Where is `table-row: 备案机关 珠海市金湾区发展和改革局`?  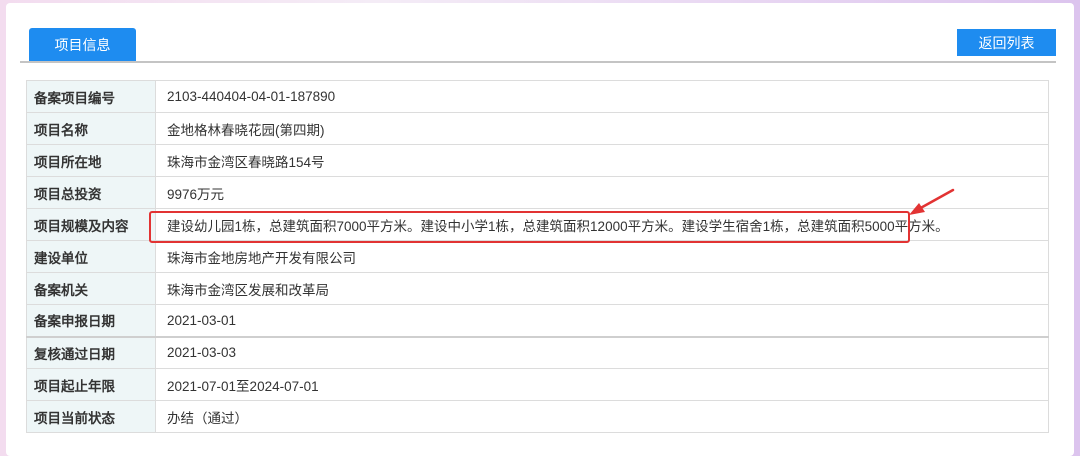
table-row: 备案机关 珠海市金湾区发展和改革局 is located at coordinates (537, 288).